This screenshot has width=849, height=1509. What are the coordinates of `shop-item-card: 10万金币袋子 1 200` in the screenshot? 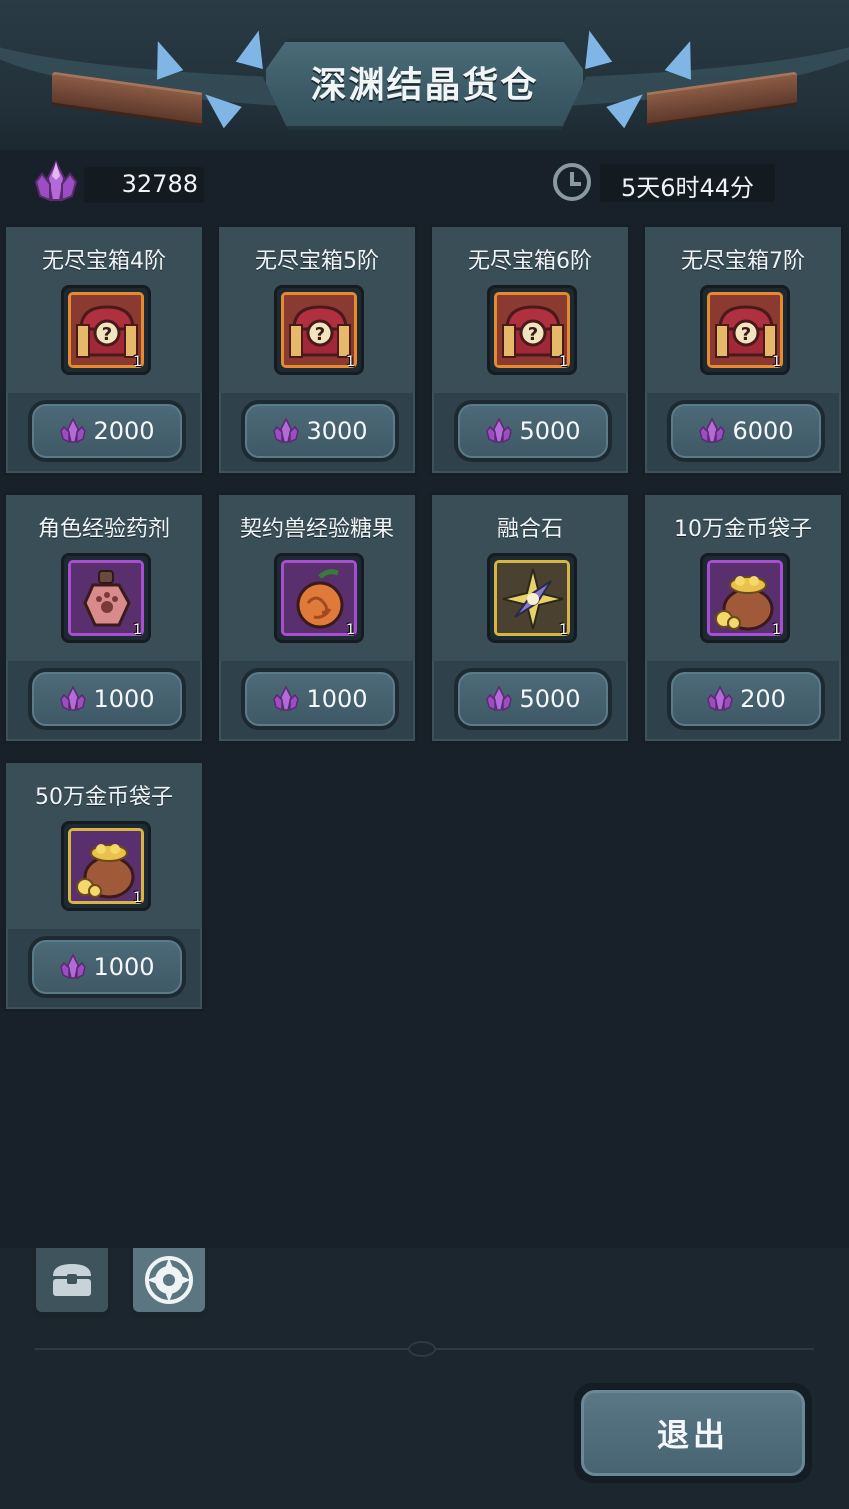 It's located at (743, 618).